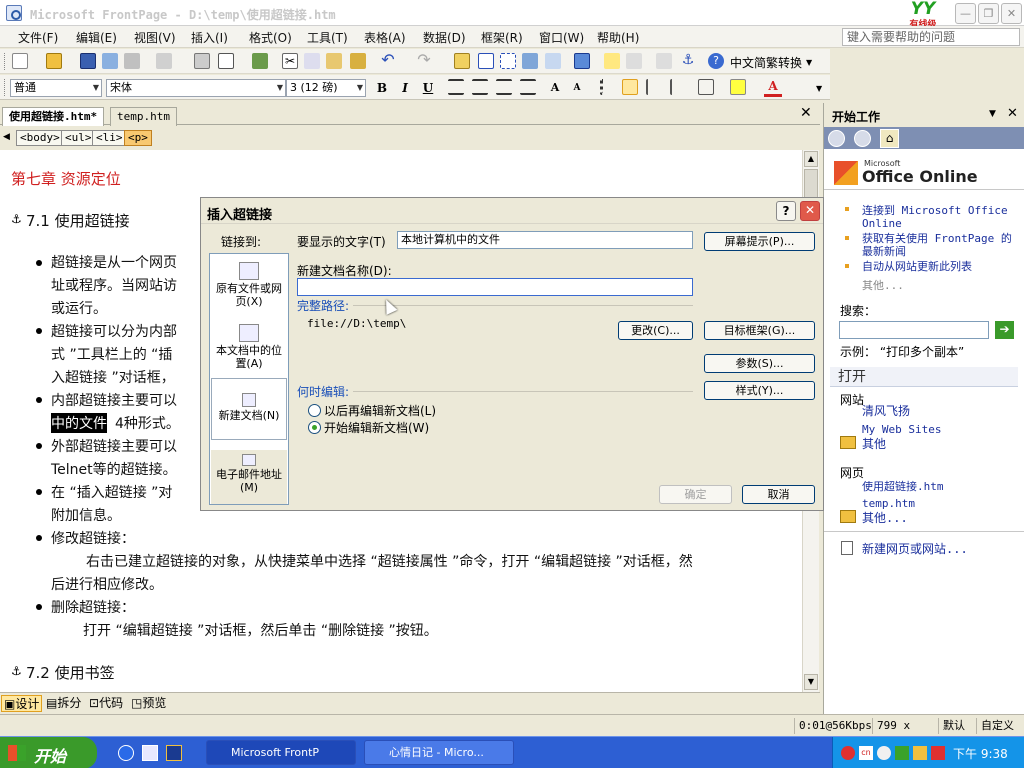  I want to click on dialog-help-button: ?, so click(786, 211).